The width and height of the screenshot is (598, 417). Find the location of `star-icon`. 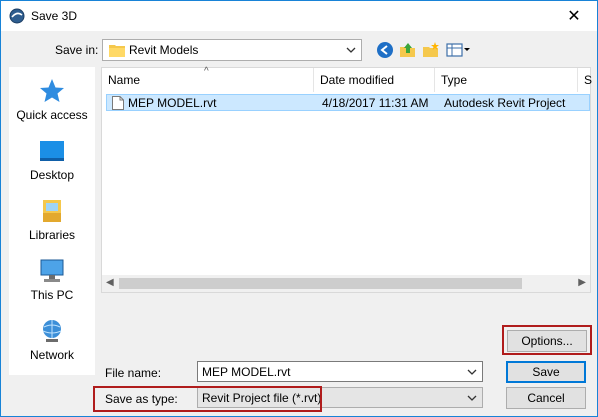

star-icon is located at coordinates (52, 90).